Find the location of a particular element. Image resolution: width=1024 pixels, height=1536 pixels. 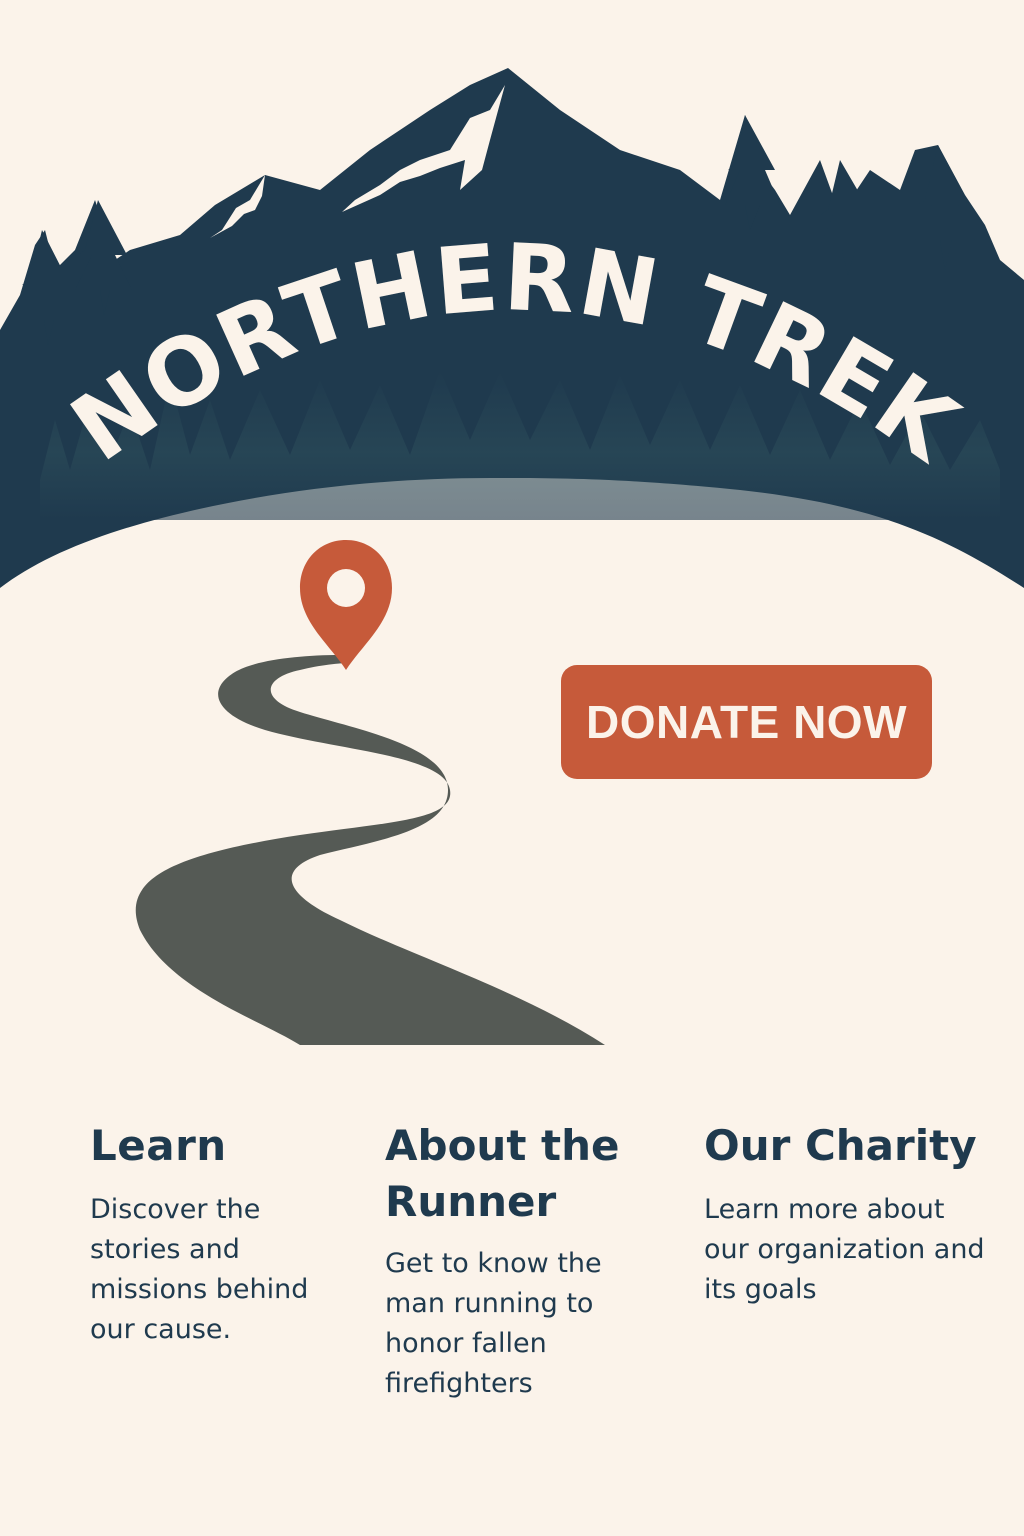

map-pin-icon is located at coordinates (346, 605).